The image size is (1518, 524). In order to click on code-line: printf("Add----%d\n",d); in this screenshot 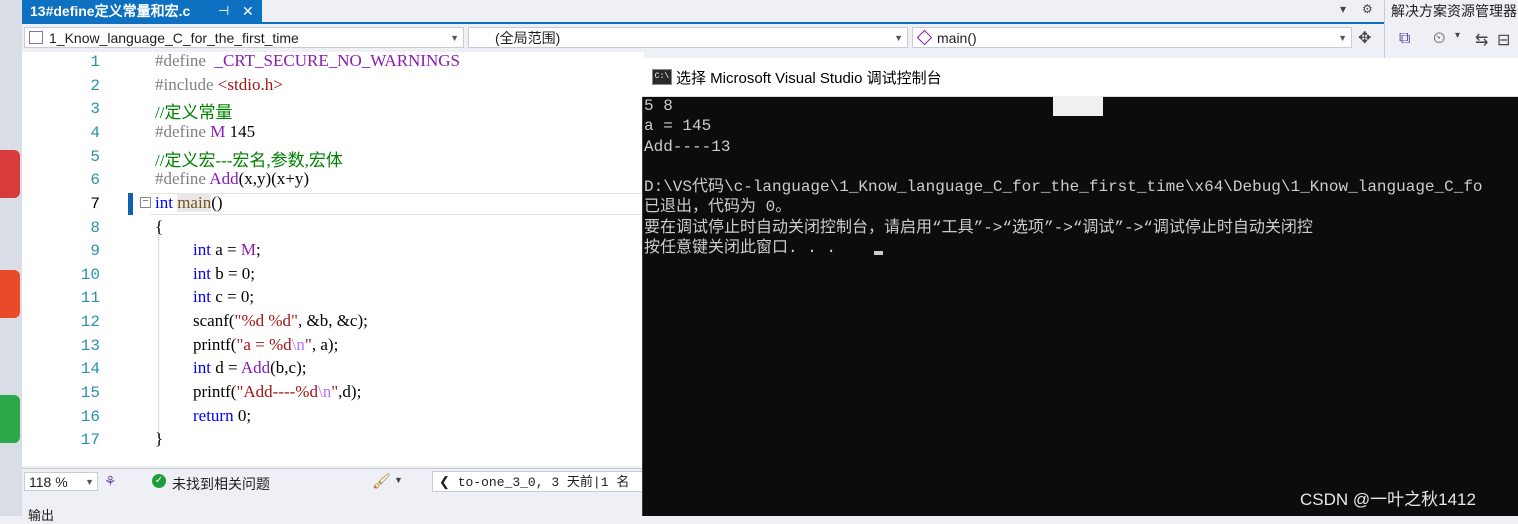, I will do `click(277, 392)`.